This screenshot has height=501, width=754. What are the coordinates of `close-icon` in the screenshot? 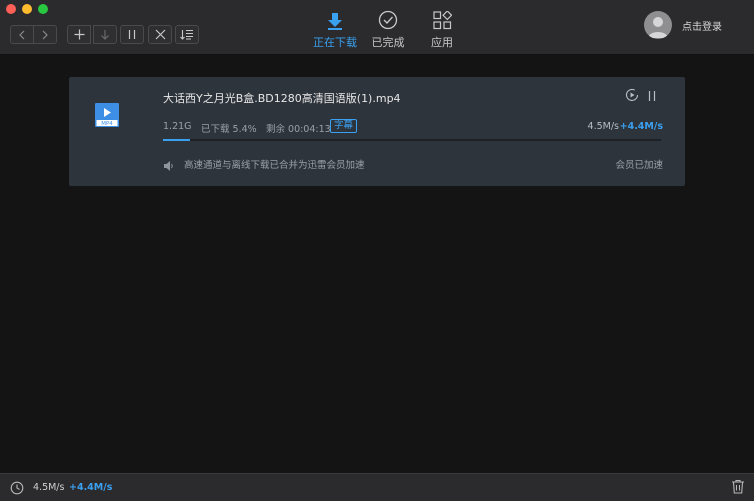 It's located at (160, 34).